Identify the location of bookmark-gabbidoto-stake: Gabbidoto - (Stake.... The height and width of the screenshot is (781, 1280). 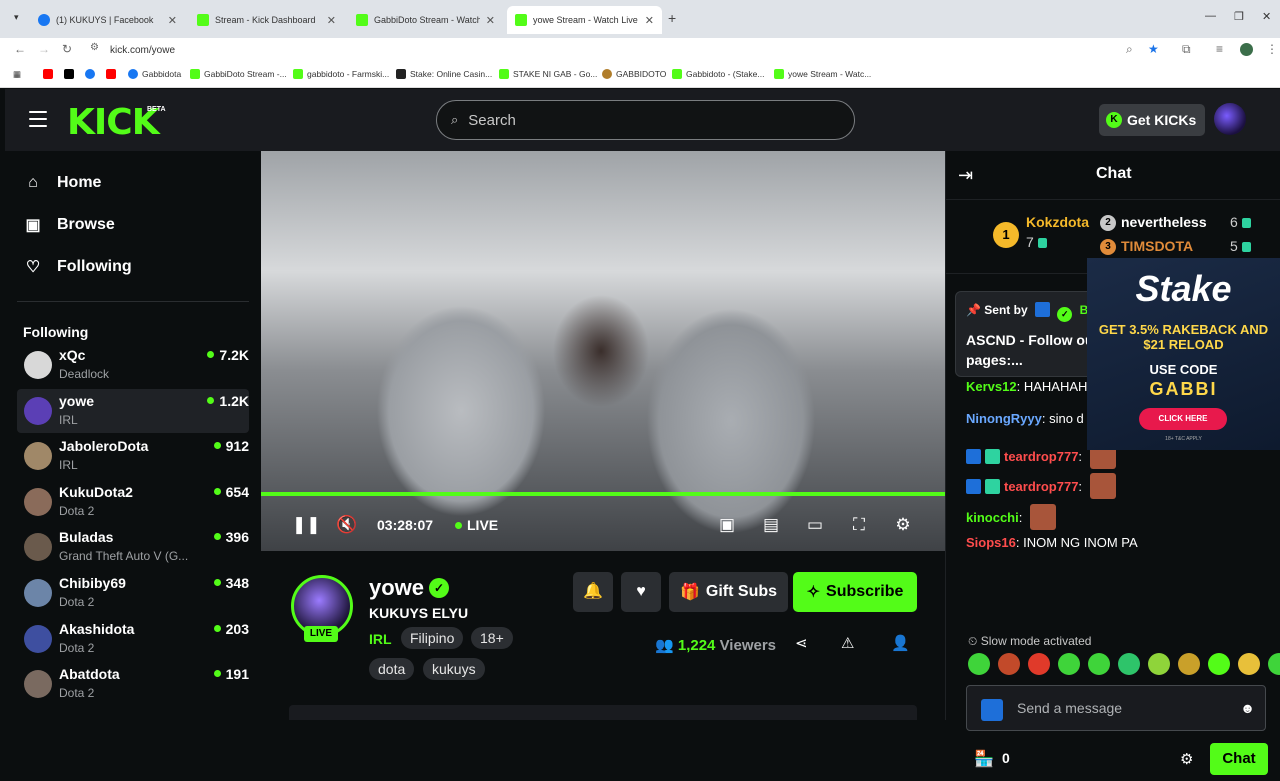
(718, 74).